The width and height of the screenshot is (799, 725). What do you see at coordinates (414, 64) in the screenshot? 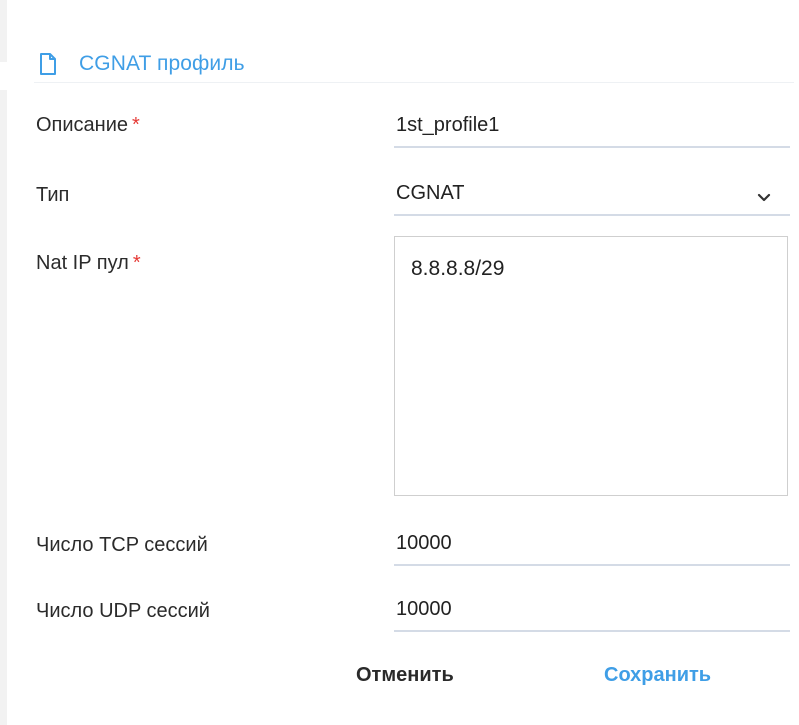
I see `panel-header: CGNAT профиль` at bounding box center [414, 64].